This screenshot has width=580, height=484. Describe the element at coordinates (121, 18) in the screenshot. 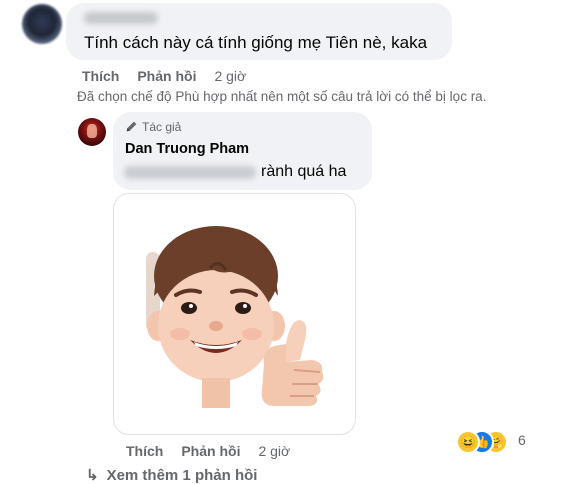

I see `blurred-commenter-name` at that location.